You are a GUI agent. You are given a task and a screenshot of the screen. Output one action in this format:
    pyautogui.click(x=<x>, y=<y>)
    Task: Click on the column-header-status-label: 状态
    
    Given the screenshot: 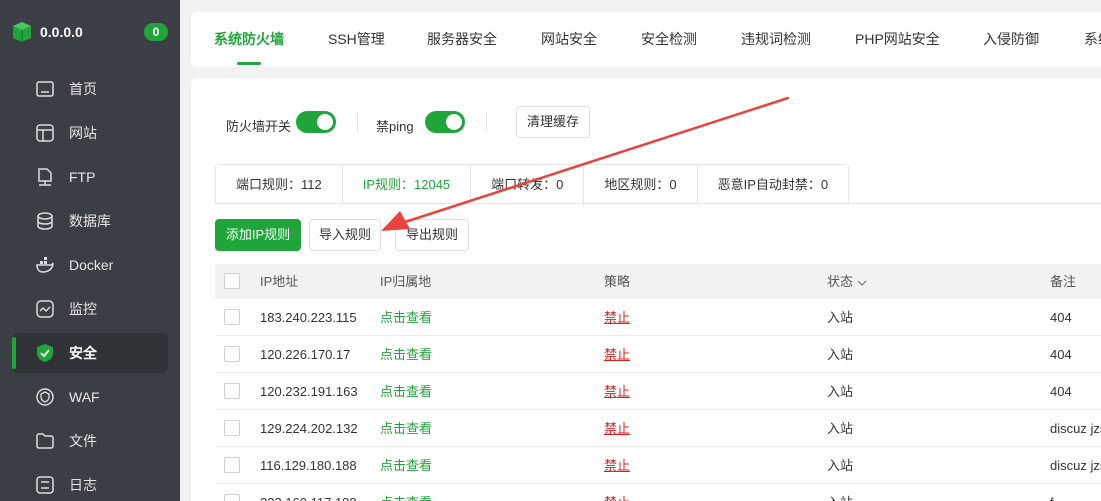 What is the action you would take?
    pyautogui.click(x=840, y=281)
    